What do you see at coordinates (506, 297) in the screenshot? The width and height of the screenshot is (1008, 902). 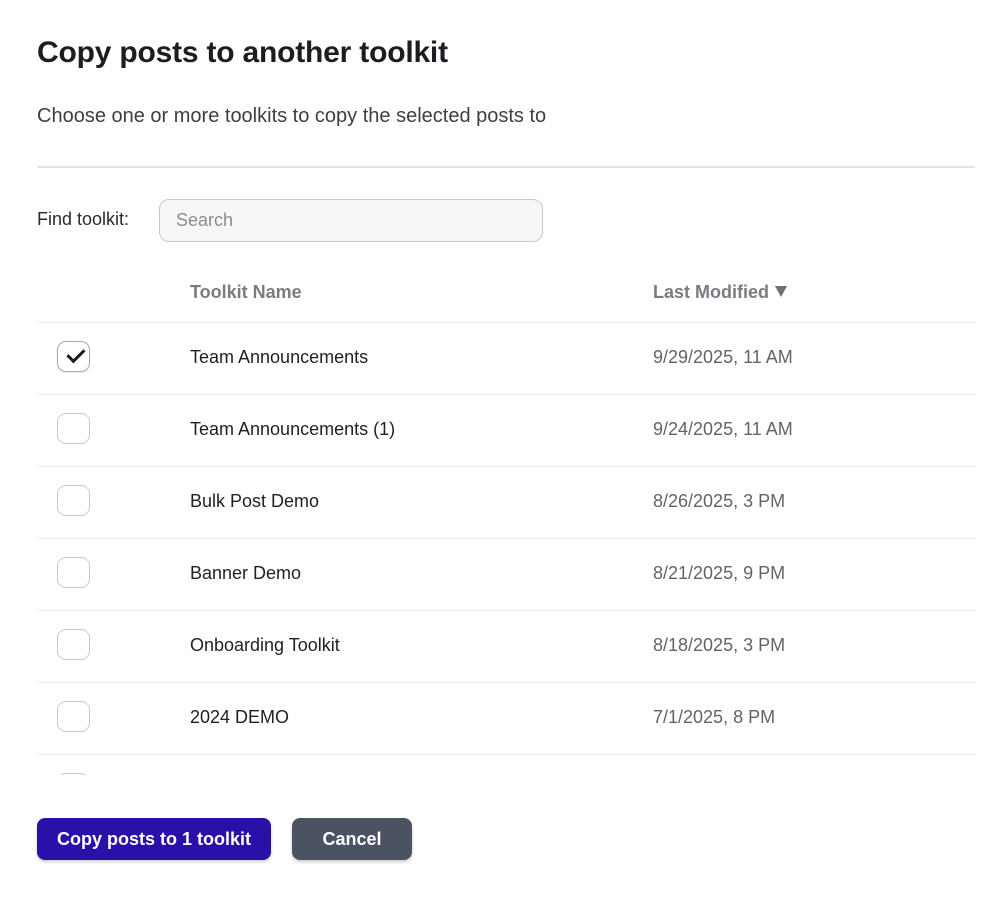 I see `table-header: Toolkit Name Last Modified` at bounding box center [506, 297].